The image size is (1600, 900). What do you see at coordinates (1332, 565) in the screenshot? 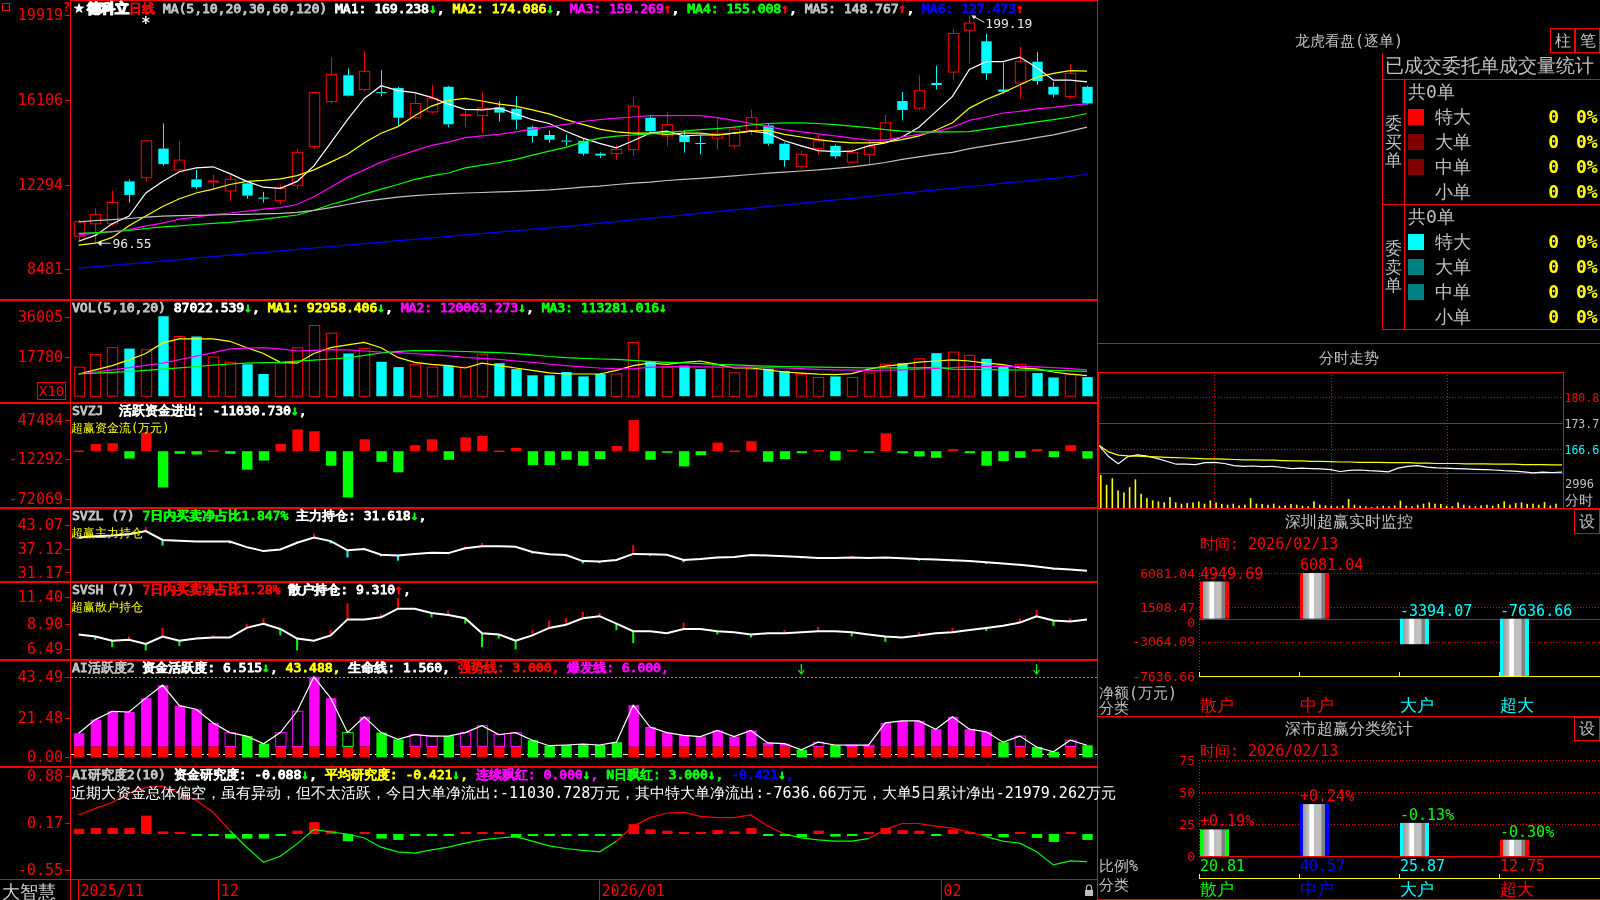
I see `value-label: 6081.04` at bounding box center [1332, 565].